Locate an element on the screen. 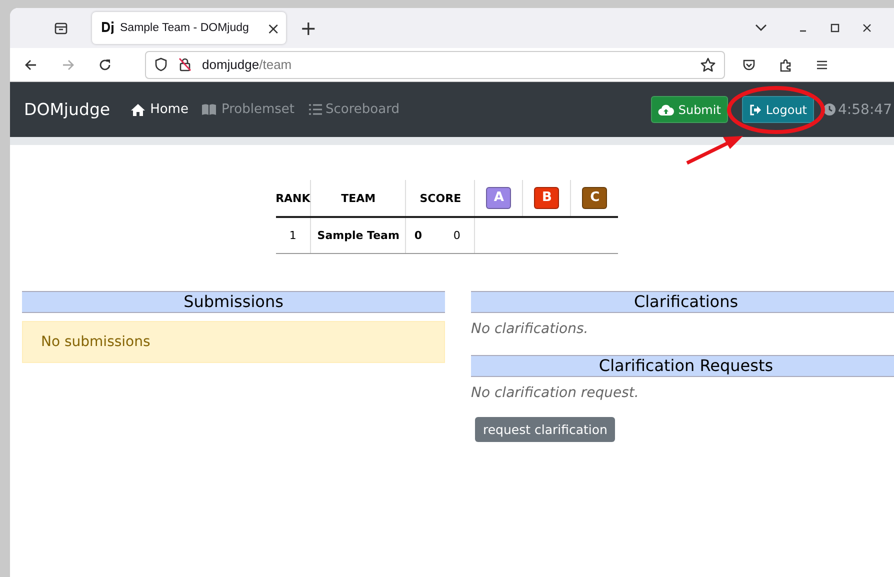 This screenshot has width=894, height=577. pocket-icon is located at coordinates (749, 65).